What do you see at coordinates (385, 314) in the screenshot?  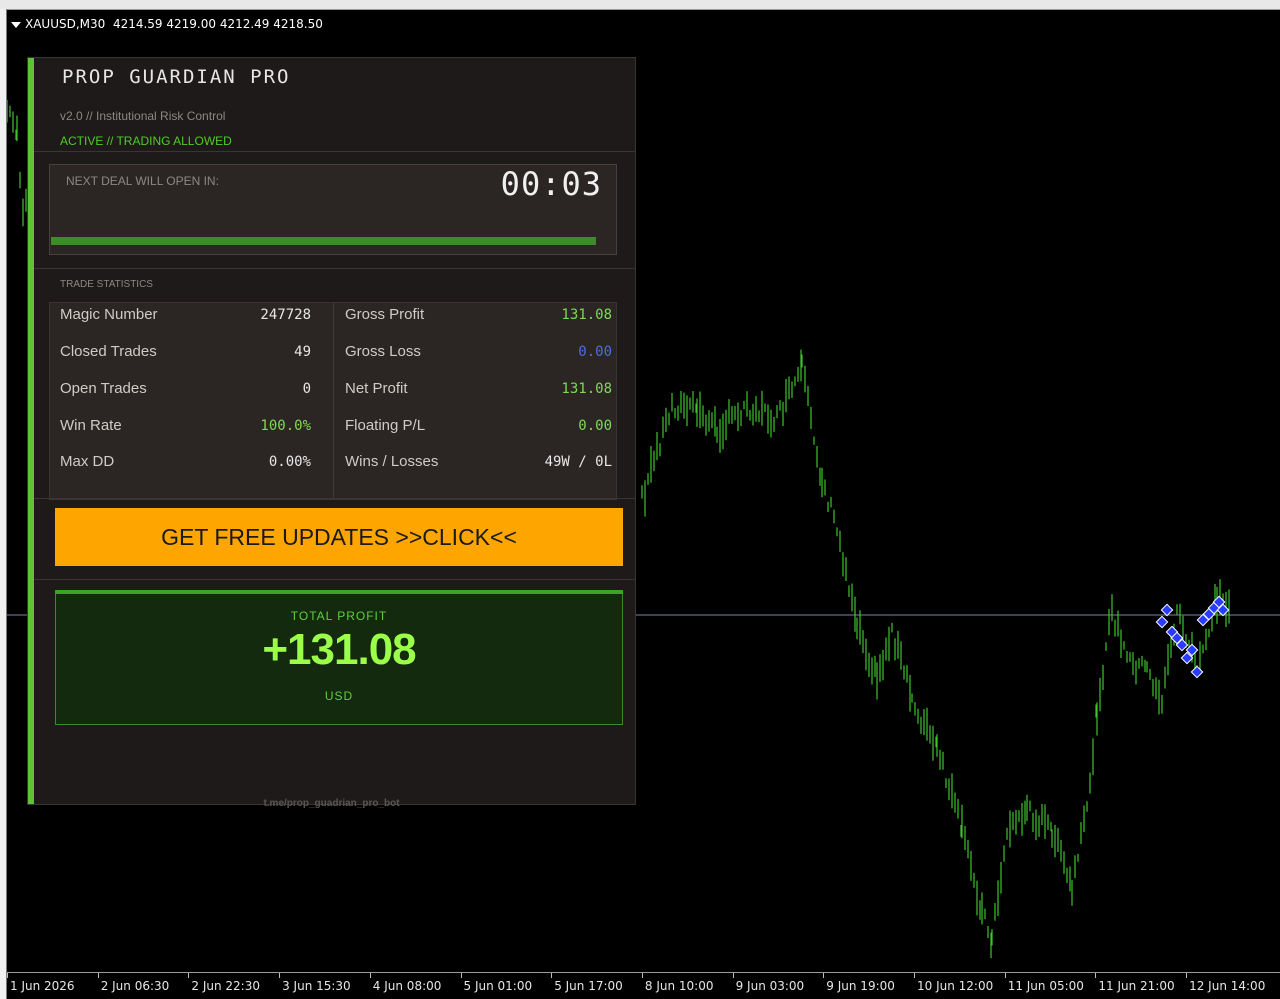 I see `stat-label: Gross Profit` at bounding box center [385, 314].